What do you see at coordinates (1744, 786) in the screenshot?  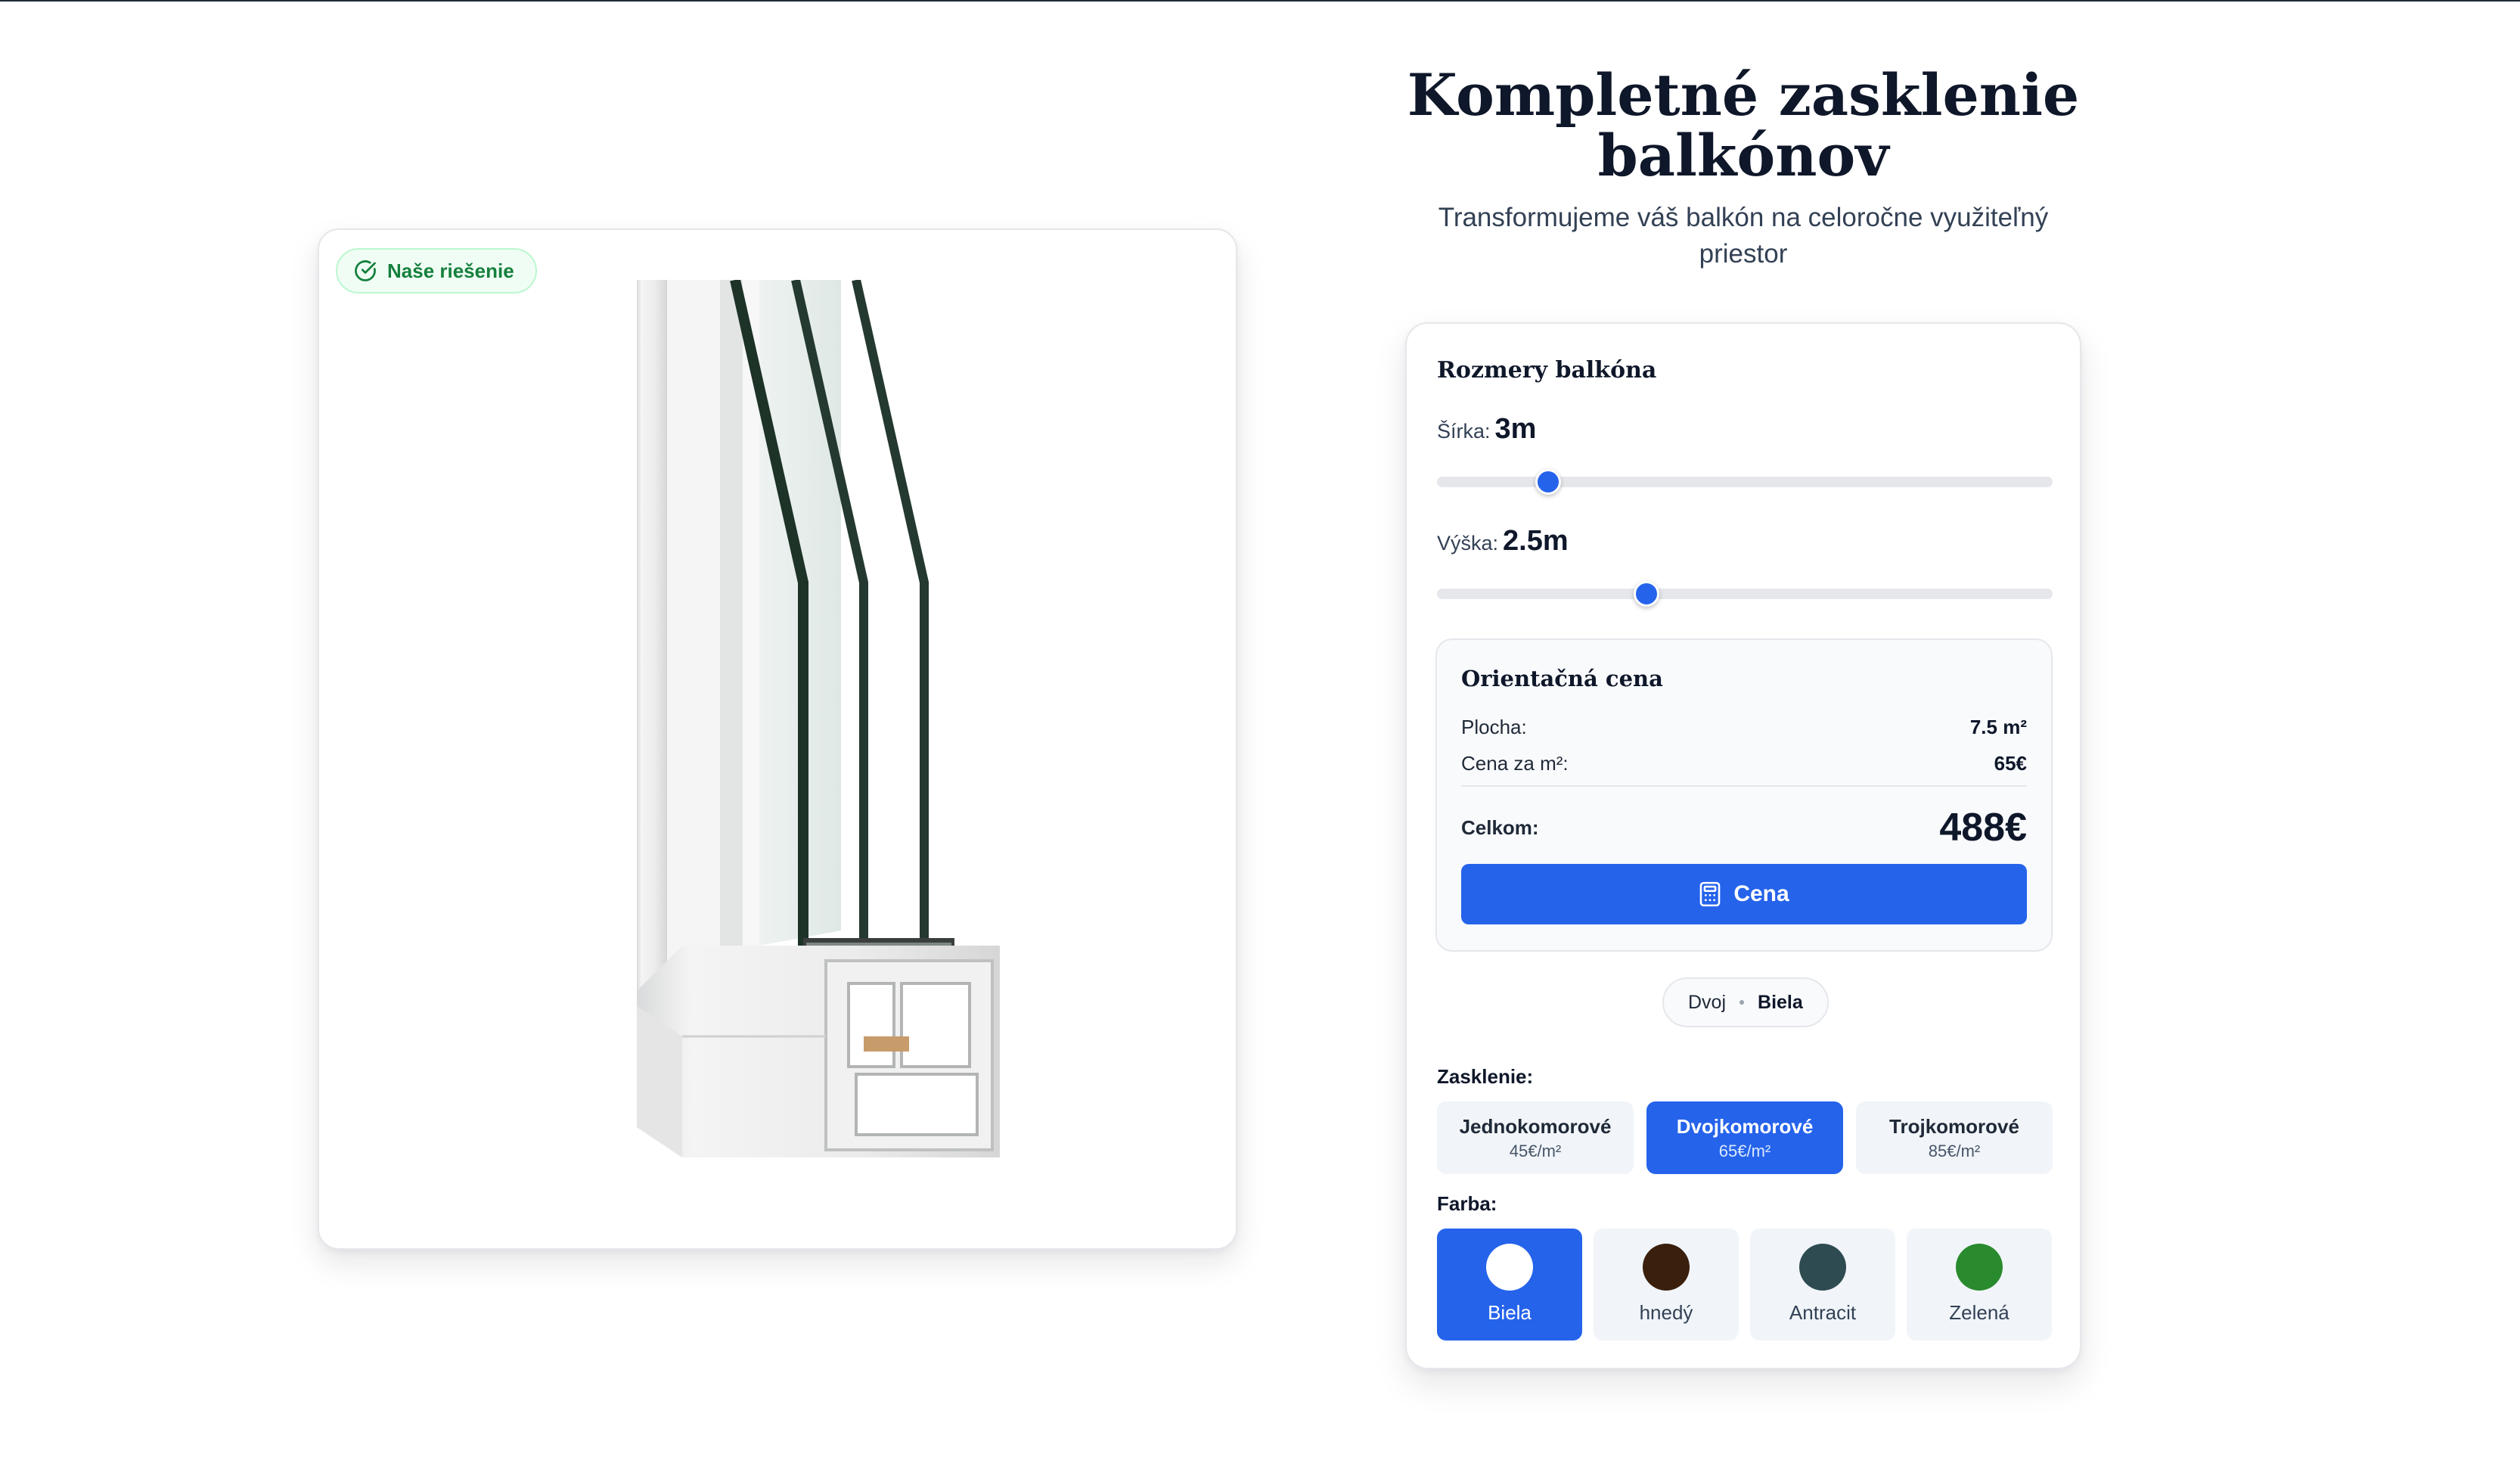 I see `divider` at bounding box center [1744, 786].